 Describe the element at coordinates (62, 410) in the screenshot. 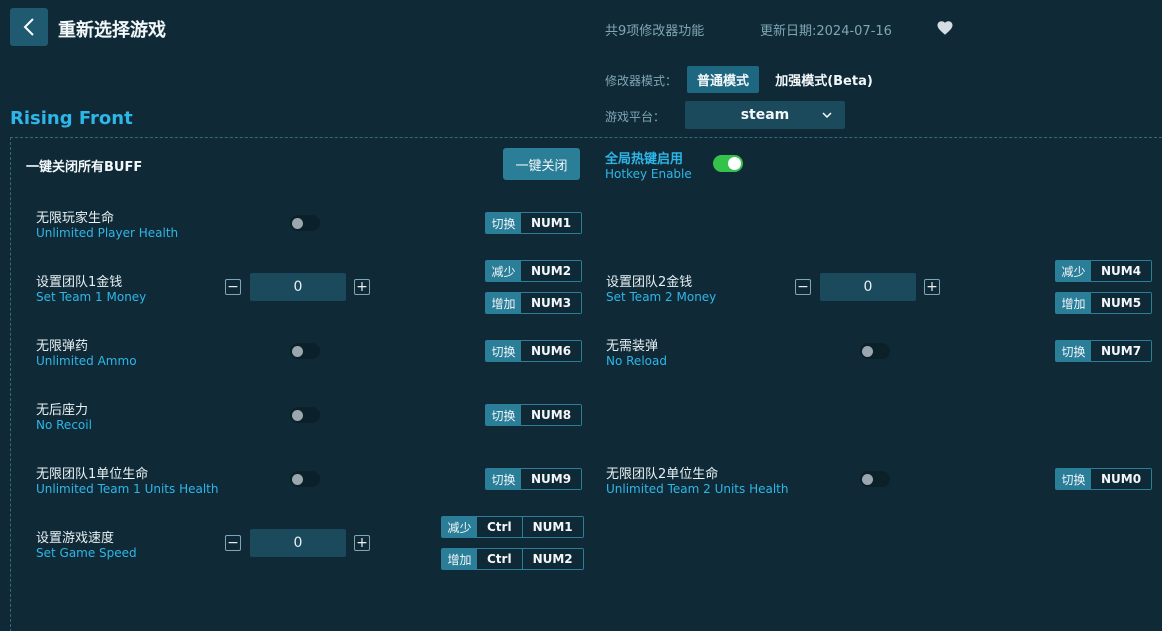

I see `no-recoil-label: 无后座力` at that location.